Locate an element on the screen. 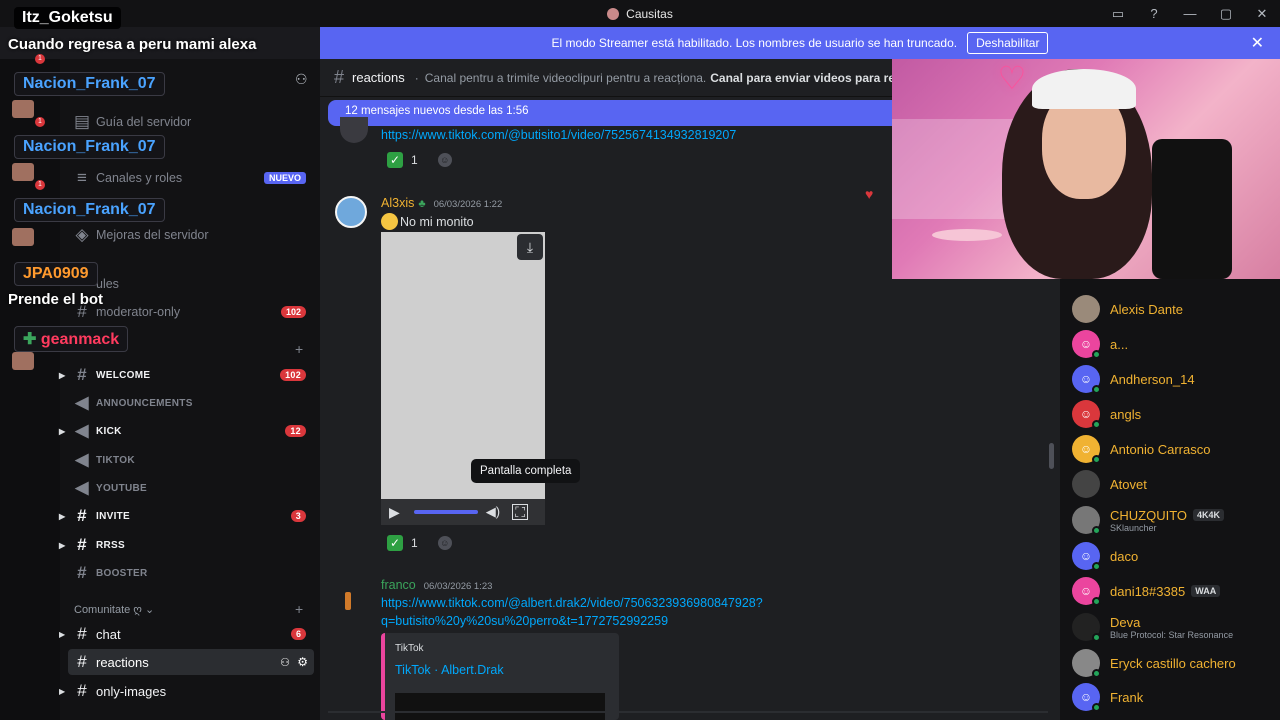 This screenshot has width=1280, height=720. gear-icon: ⚙ is located at coordinates (302, 662).